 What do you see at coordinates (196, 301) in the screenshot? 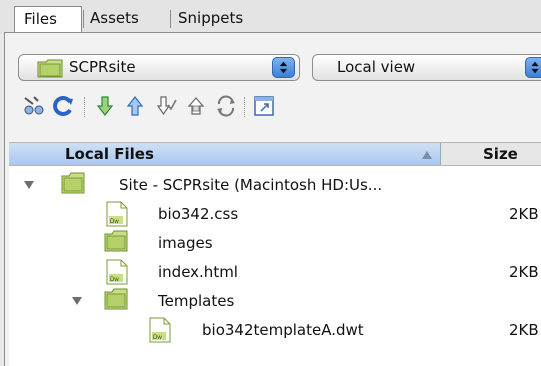
I see `tree-row-label: Templates` at bounding box center [196, 301].